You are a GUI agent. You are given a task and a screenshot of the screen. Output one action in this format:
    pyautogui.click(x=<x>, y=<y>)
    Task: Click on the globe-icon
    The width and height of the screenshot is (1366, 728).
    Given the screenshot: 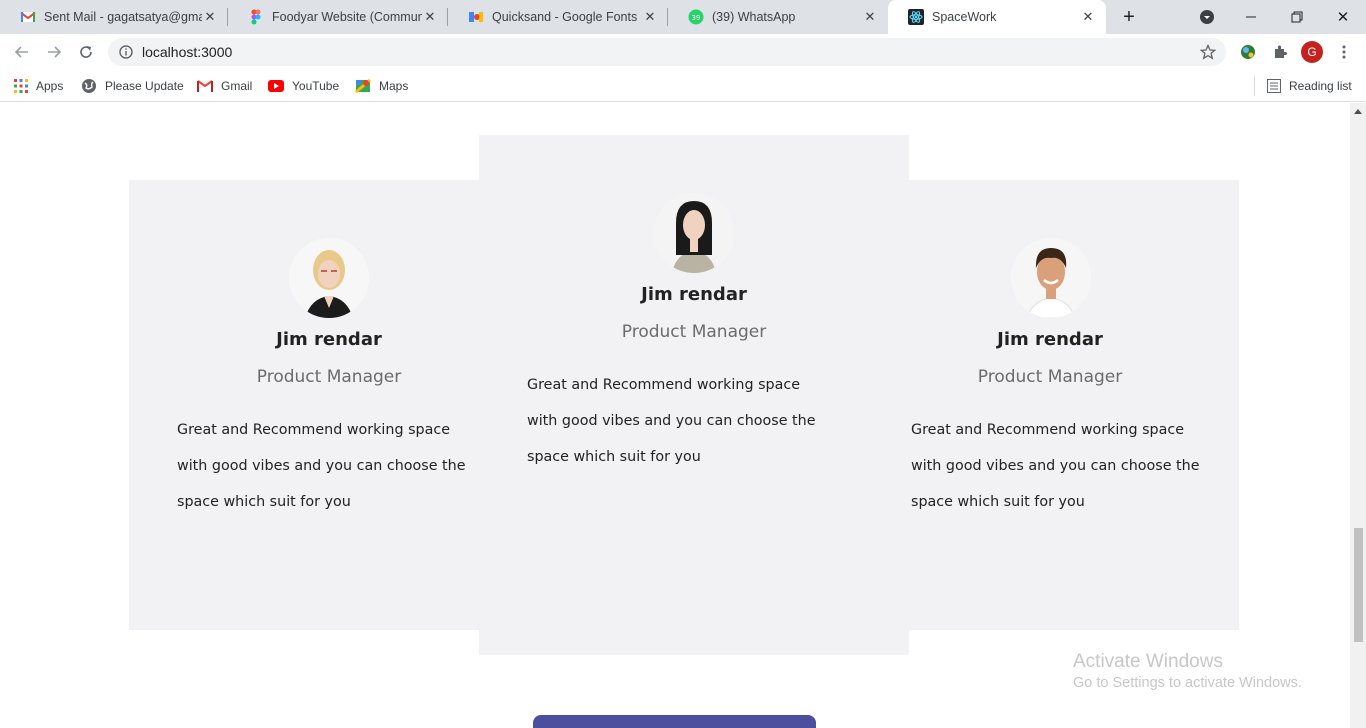 What is the action you would take?
    pyautogui.click(x=89, y=86)
    